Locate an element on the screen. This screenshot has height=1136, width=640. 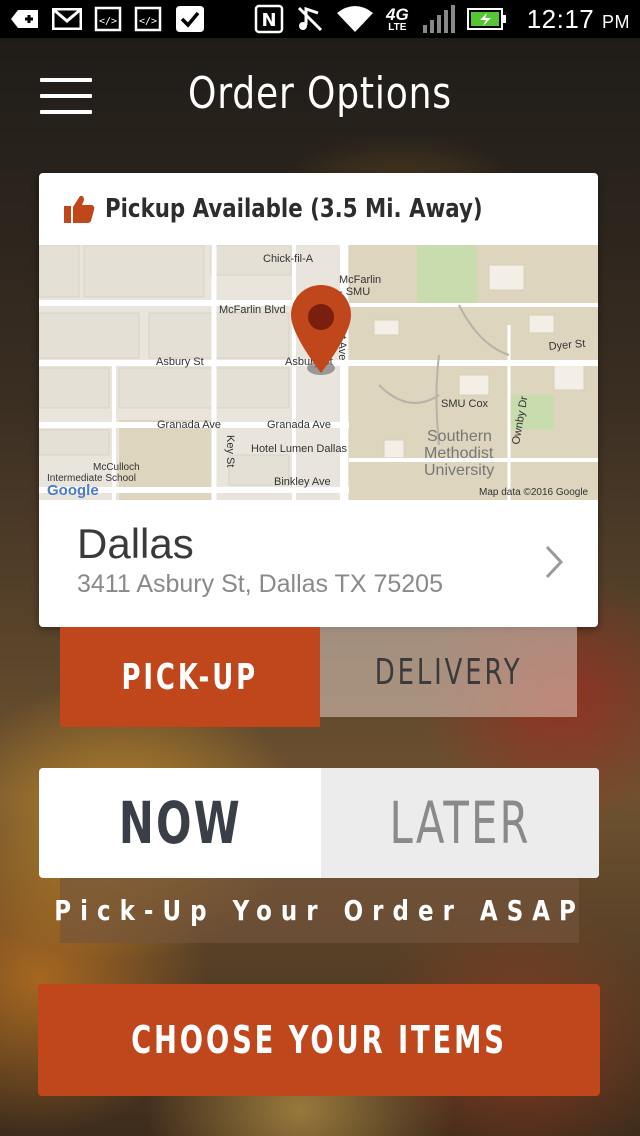
header: Order Options is located at coordinates (320, 97).